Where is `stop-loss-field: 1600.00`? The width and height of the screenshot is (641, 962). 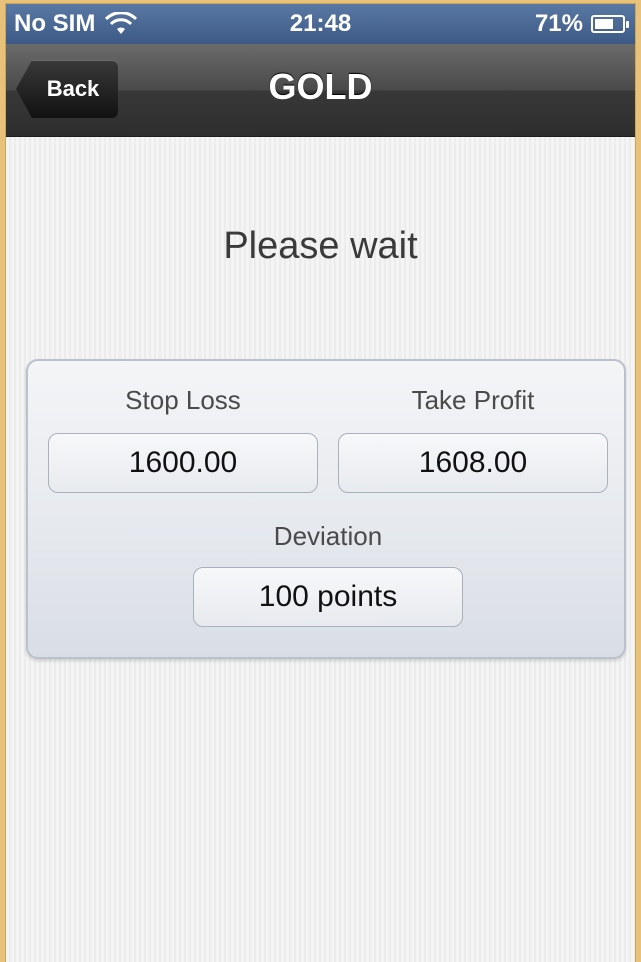
stop-loss-field: 1600.00 is located at coordinates (183, 463).